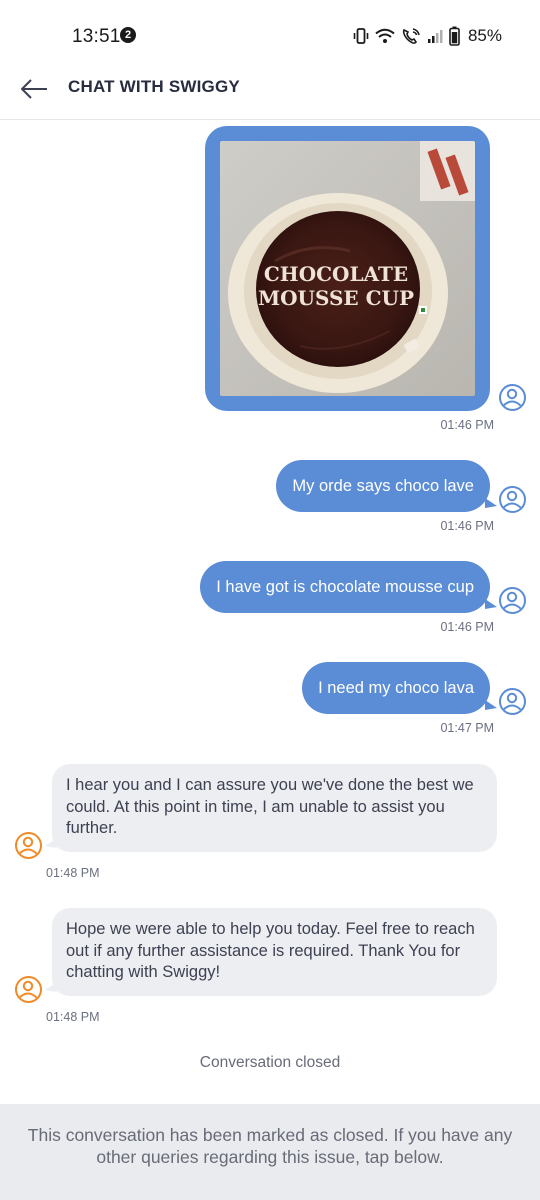  What do you see at coordinates (435, 36) in the screenshot?
I see `signal-icon` at bounding box center [435, 36].